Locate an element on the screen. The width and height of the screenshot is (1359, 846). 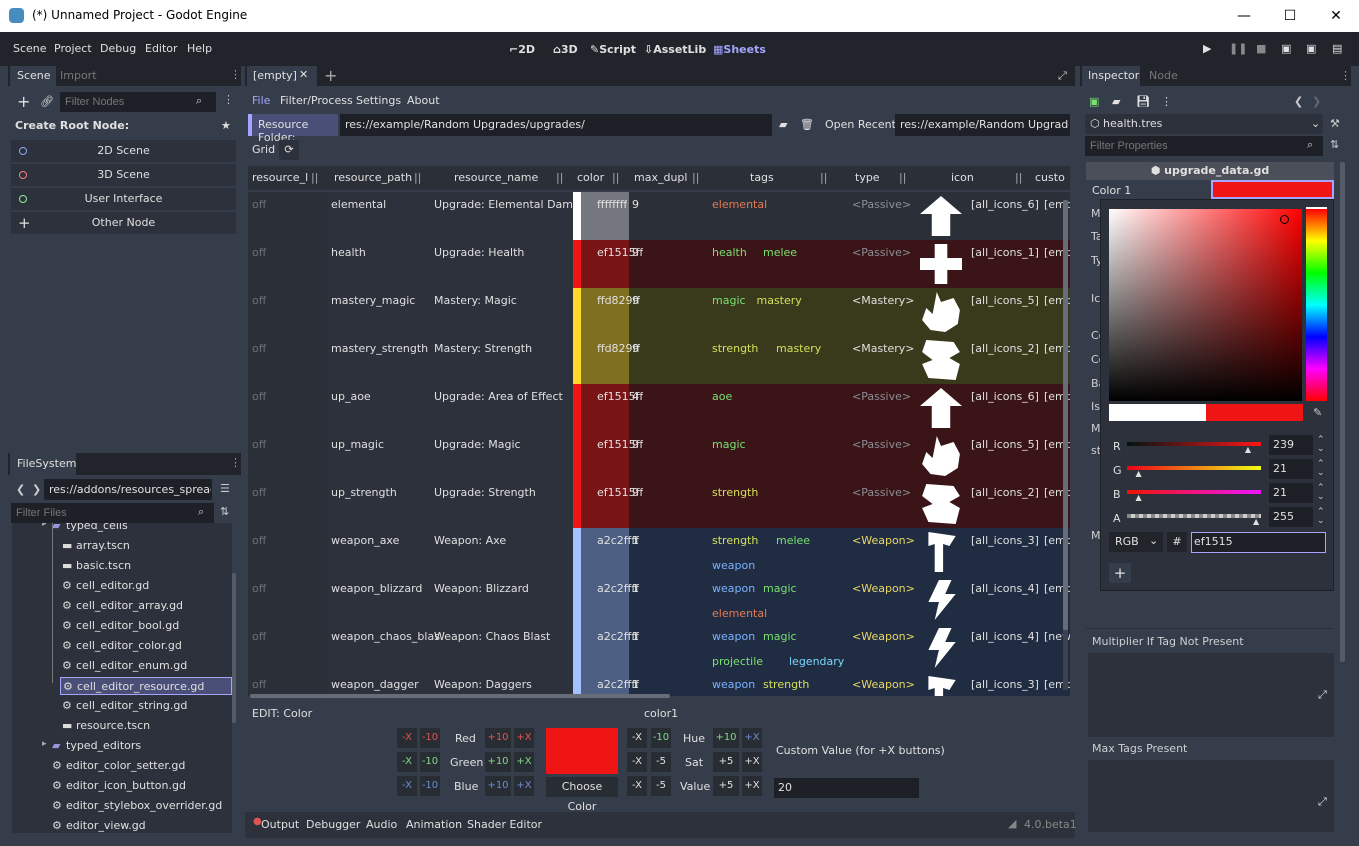
resource-path-cell: weapon_dagger is located at coordinates (375, 684).